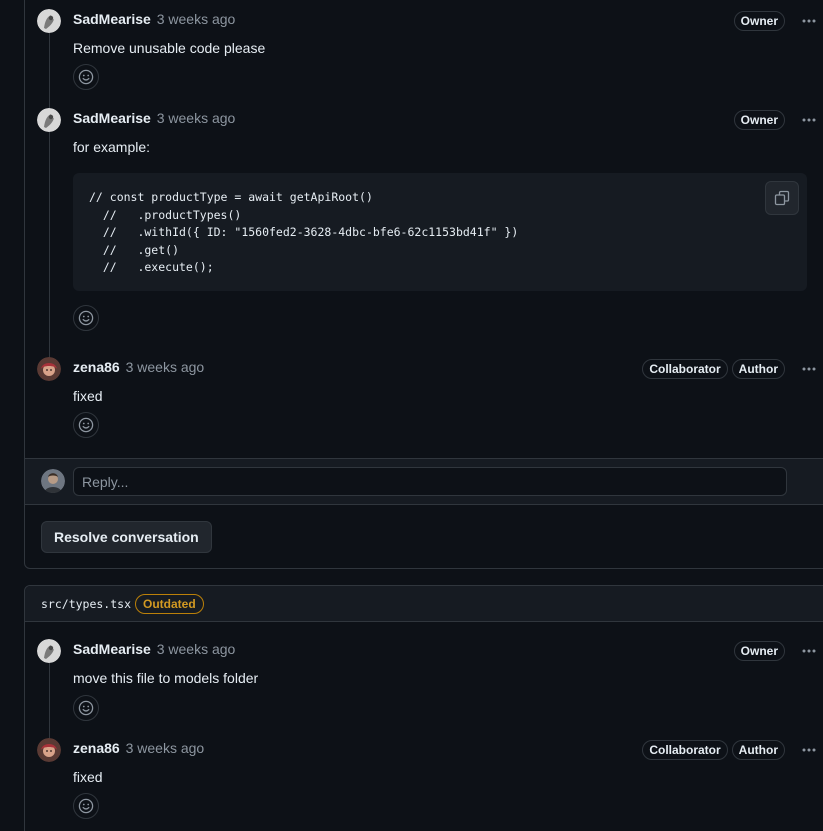 Image resolution: width=823 pixels, height=831 pixels. Describe the element at coordinates (169, 48) in the screenshot. I see `comment-body: Remove unusable code please` at that location.